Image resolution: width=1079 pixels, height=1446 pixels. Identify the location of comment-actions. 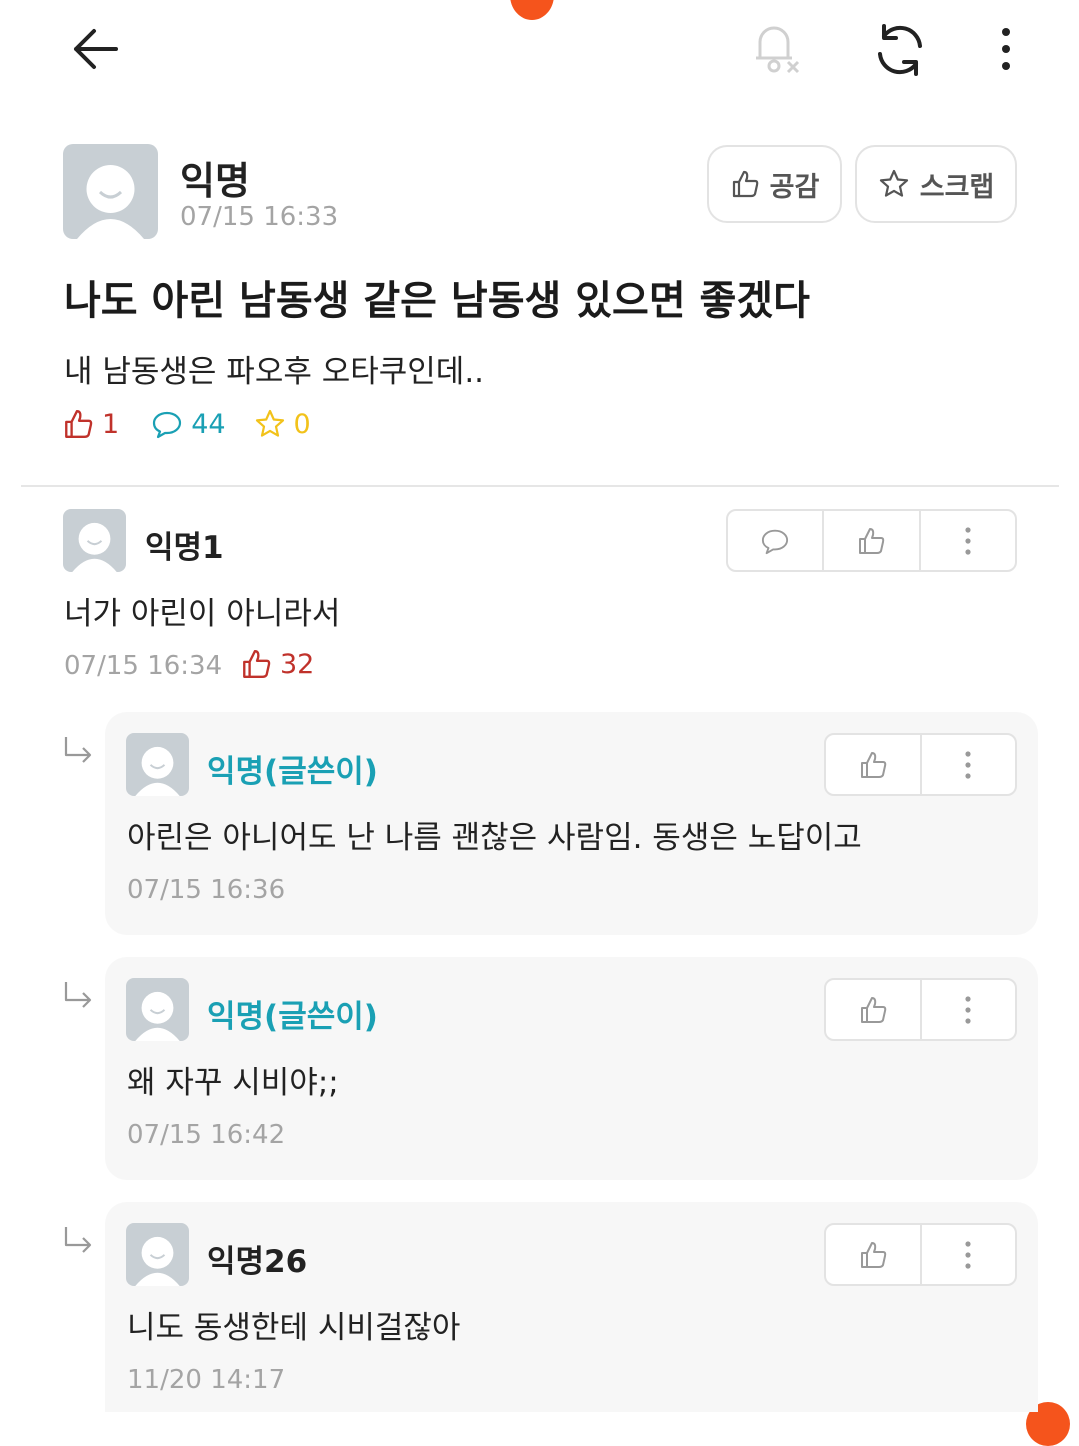
(871, 540).